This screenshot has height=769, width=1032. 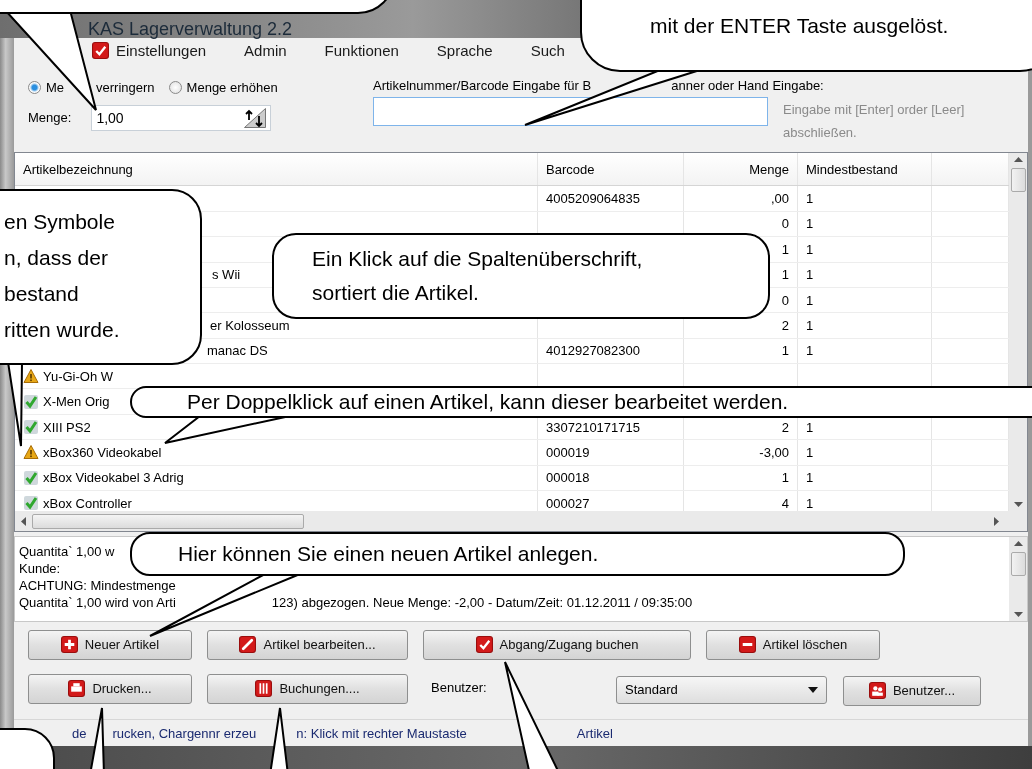 What do you see at coordinates (276, 169) in the screenshot?
I see `column-header: Artikelbezeichnung` at bounding box center [276, 169].